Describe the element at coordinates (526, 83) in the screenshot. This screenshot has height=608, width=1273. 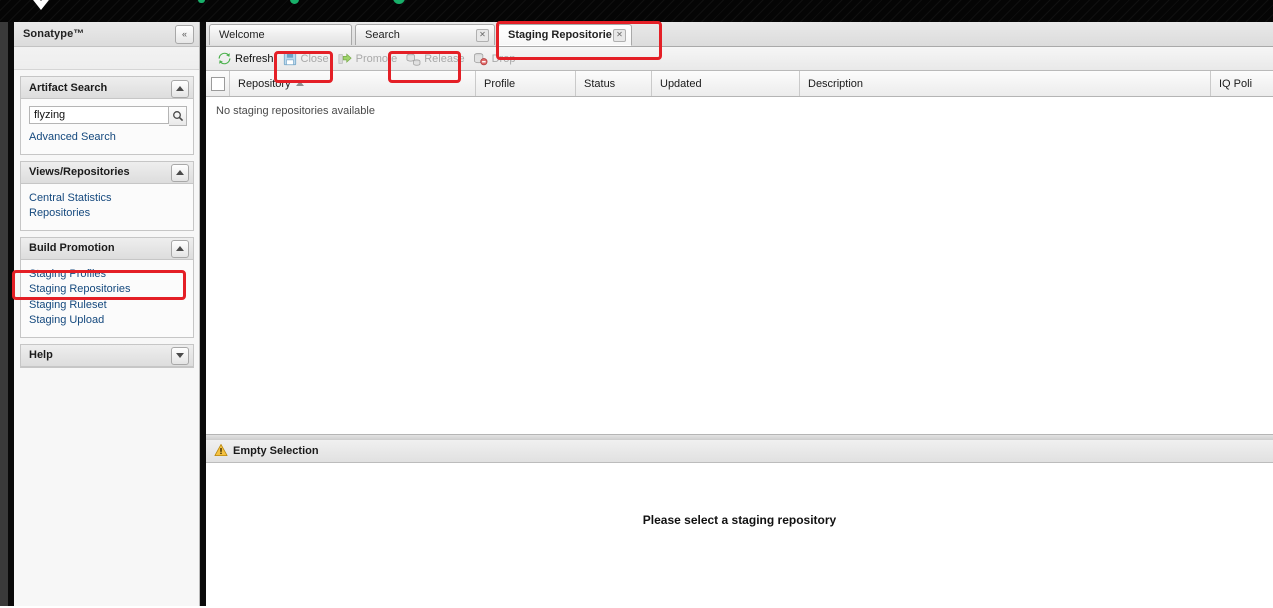
I see `column-header-profile: Profile` at that location.